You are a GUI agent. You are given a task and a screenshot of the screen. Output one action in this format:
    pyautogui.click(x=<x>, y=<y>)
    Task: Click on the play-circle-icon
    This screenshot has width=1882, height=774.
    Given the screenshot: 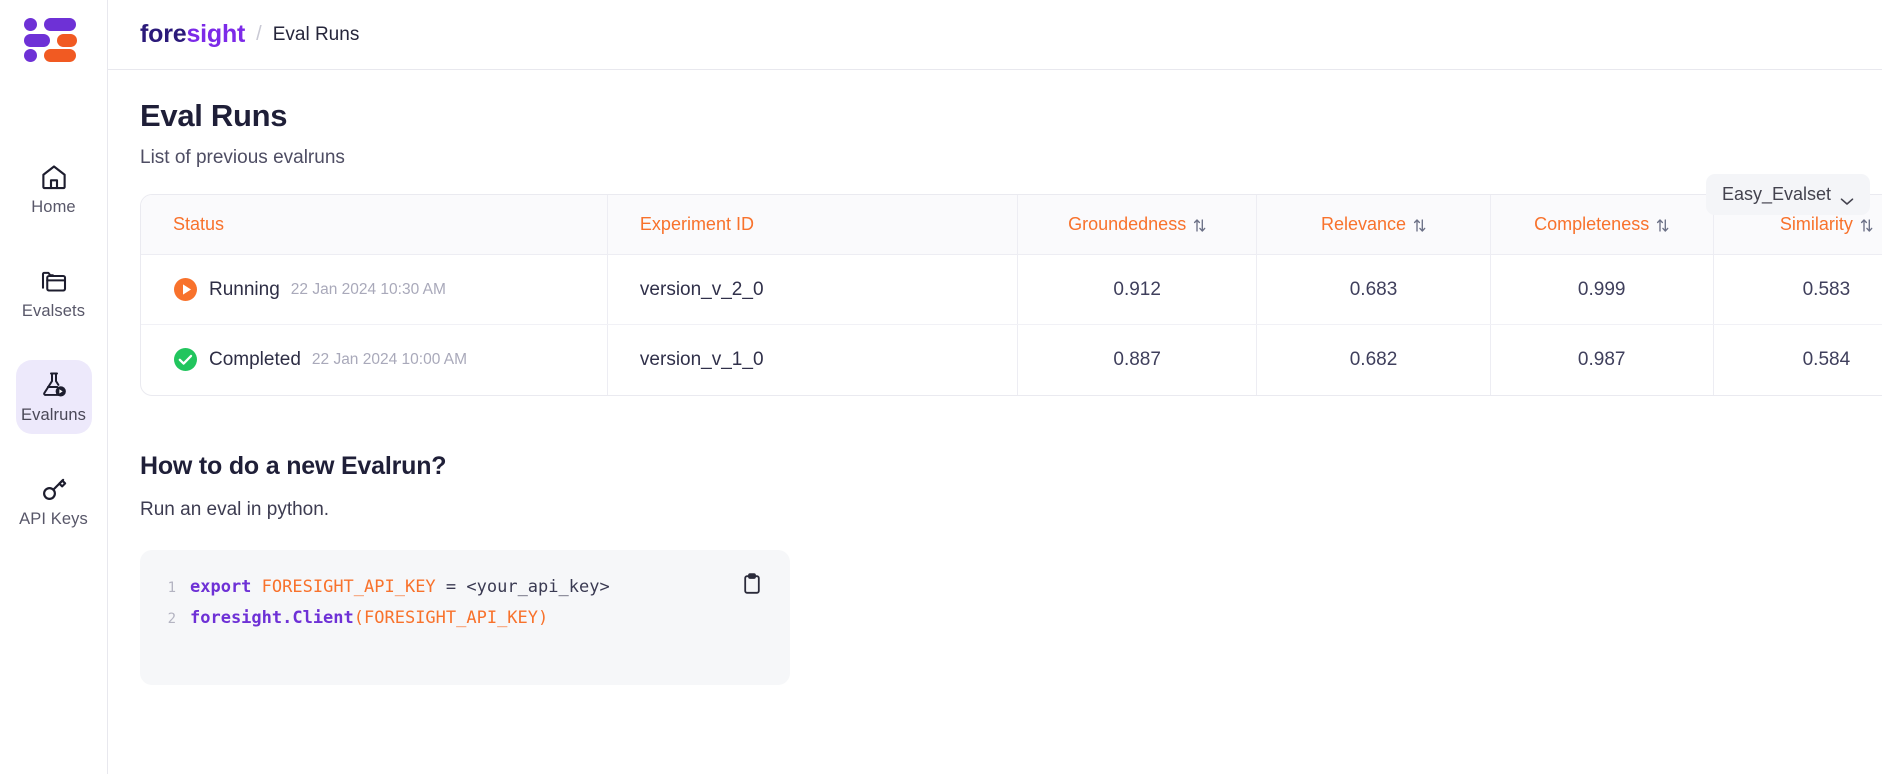 What is the action you would take?
    pyautogui.click(x=185, y=289)
    